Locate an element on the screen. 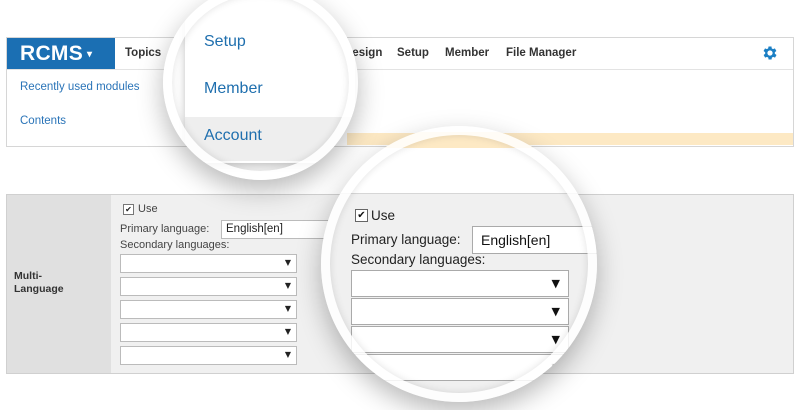  gear-icon is located at coordinates (770, 53).